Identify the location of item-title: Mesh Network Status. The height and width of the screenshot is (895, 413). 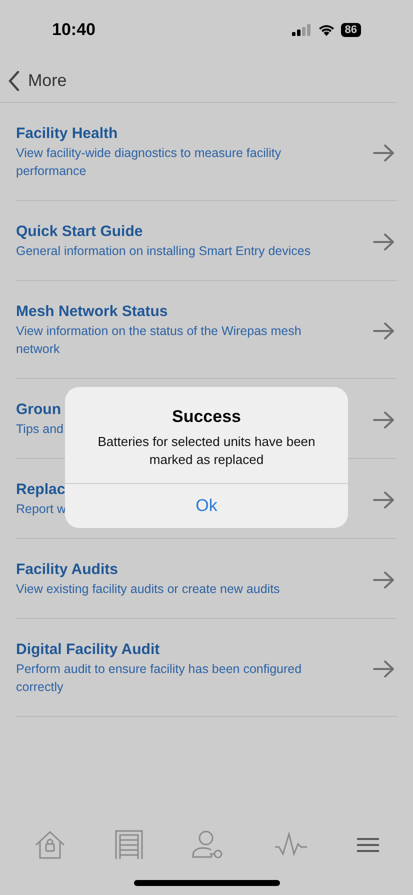
(92, 311).